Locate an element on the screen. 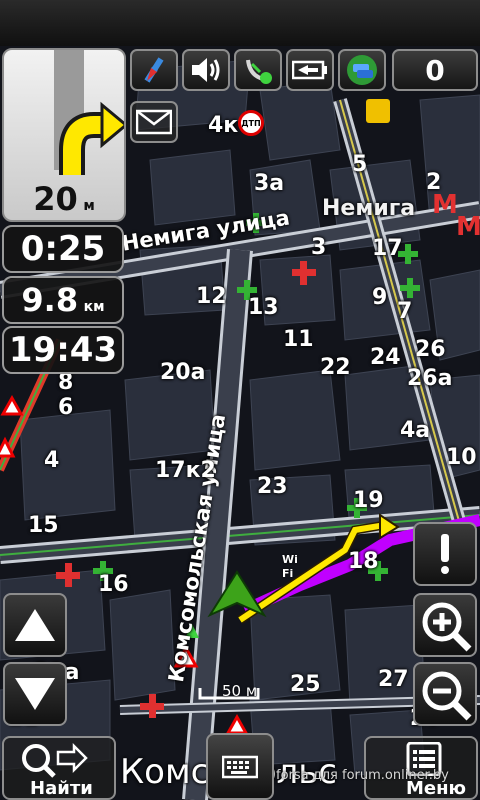  zoom-out-button is located at coordinates (445, 694).